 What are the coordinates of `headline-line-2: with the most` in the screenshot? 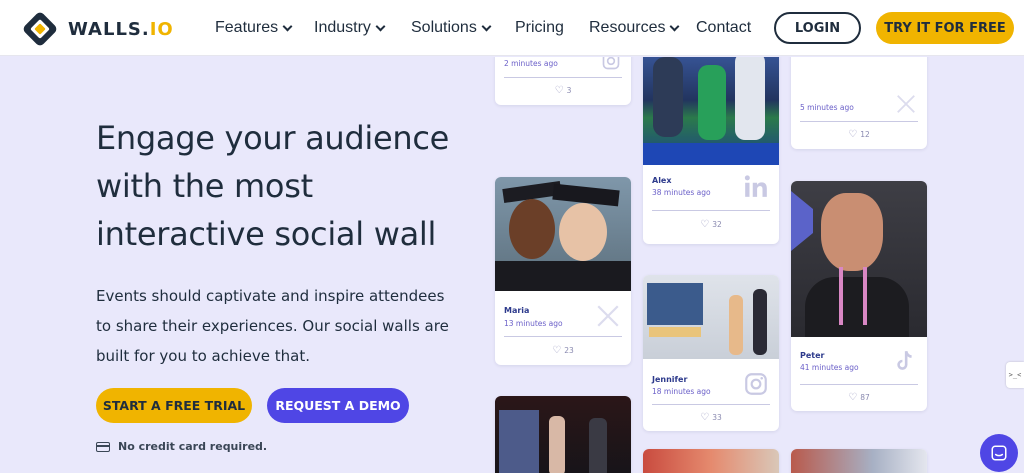 It's located at (204, 186).